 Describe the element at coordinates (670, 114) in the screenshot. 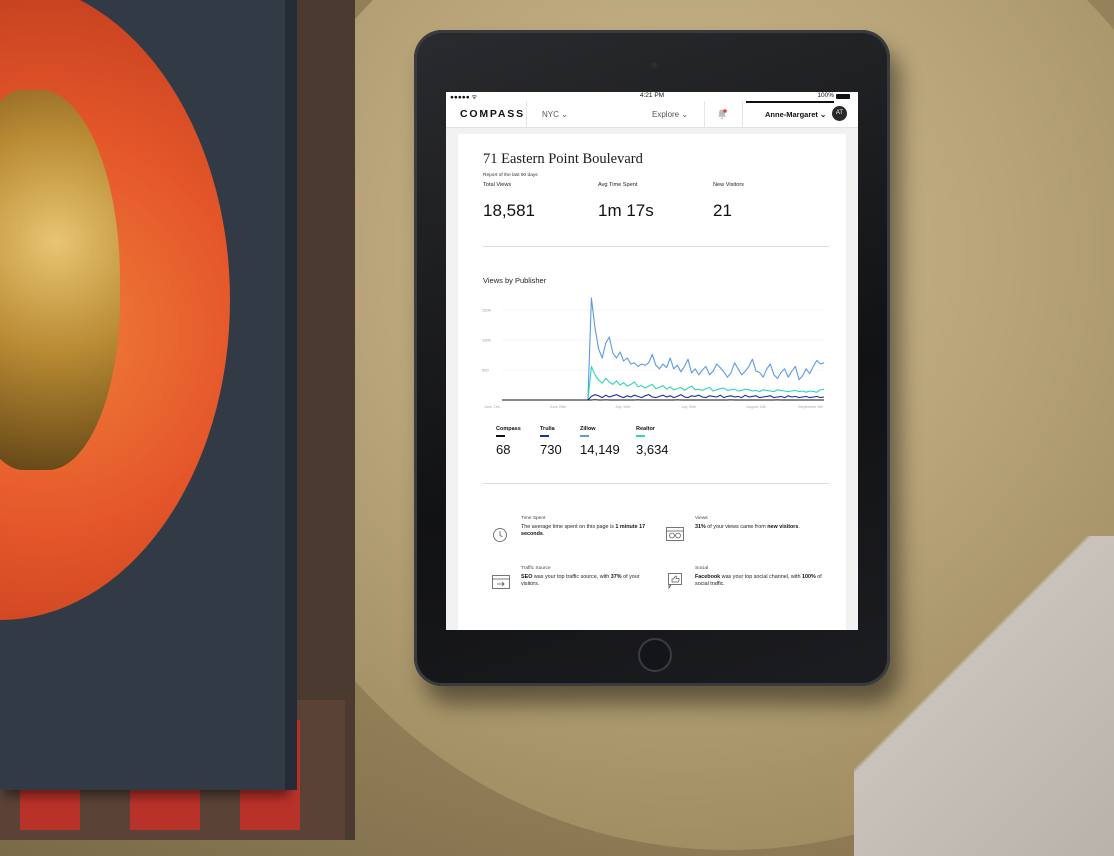

I see `explore-dropdown: Explore ⌄` at that location.